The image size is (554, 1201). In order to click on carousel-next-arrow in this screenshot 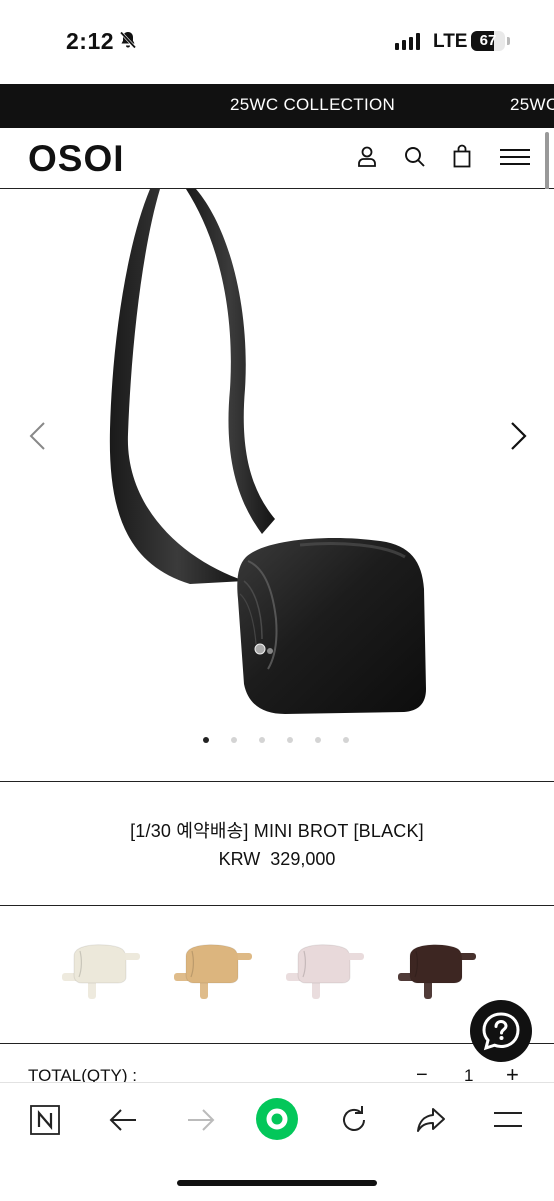, I will do `click(517, 436)`.